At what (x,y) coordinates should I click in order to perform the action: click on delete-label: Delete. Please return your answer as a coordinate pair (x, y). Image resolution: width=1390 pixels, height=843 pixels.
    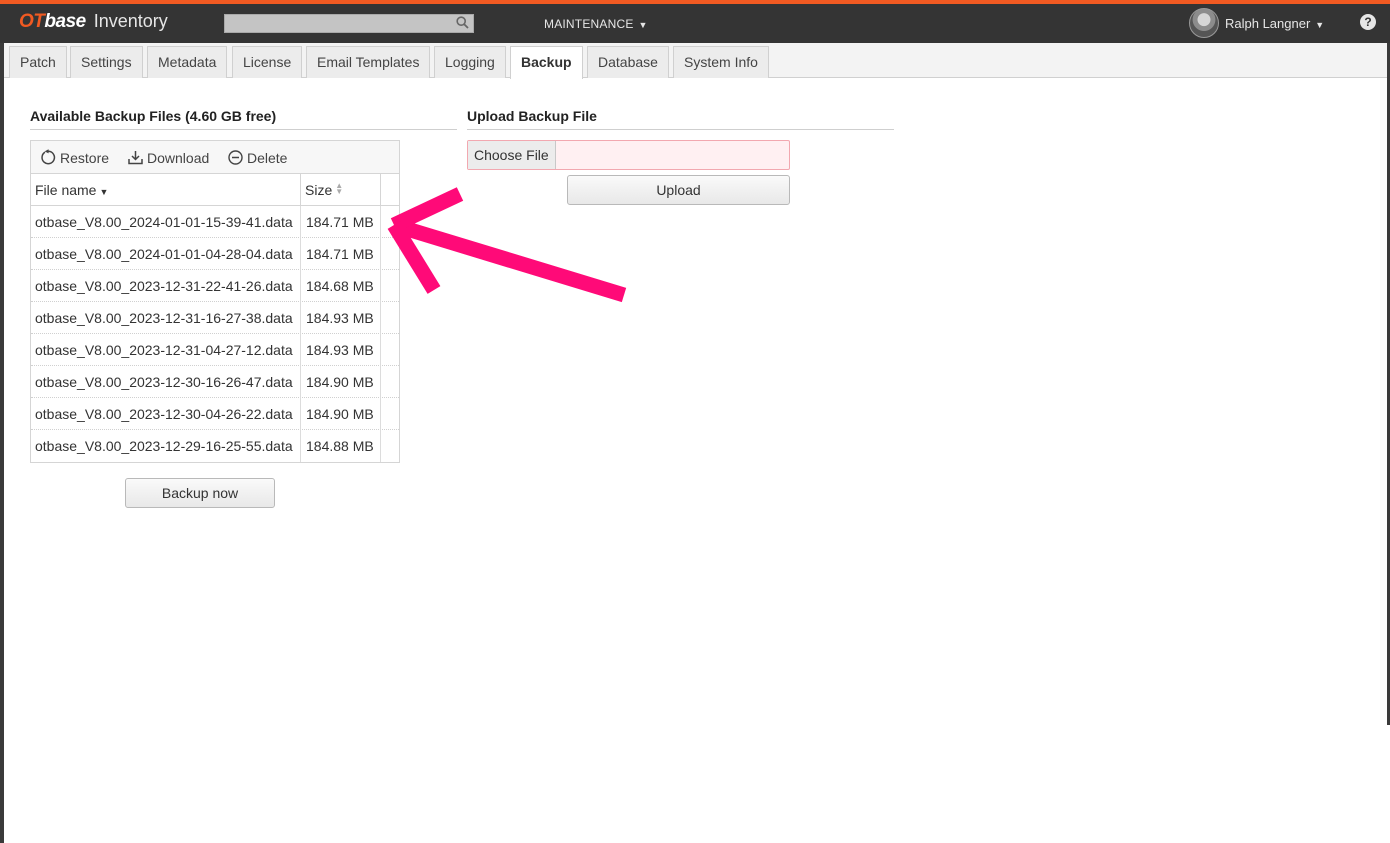
    Looking at the image, I should click on (267, 158).